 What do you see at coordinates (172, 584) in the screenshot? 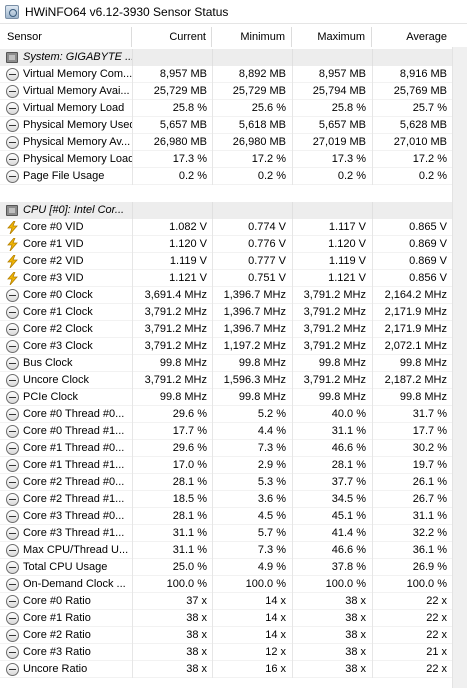
I see `current-value: 100.0 %` at bounding box center [172, 584].